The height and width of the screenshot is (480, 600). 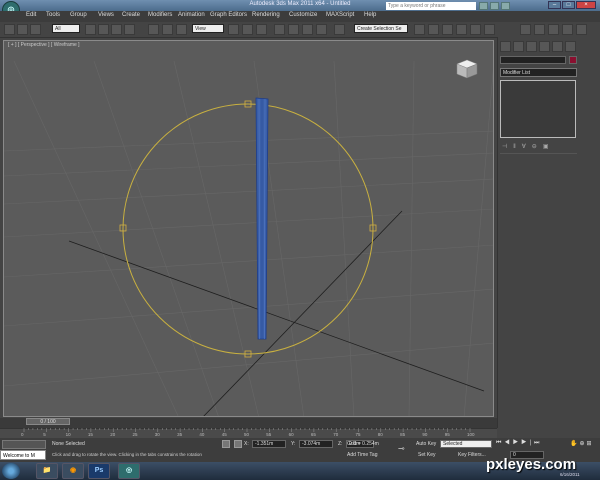 What do you see at coordinates (167, 29) in the screenshot?
I see `rotate-icon` at bounding box center [167, 29].